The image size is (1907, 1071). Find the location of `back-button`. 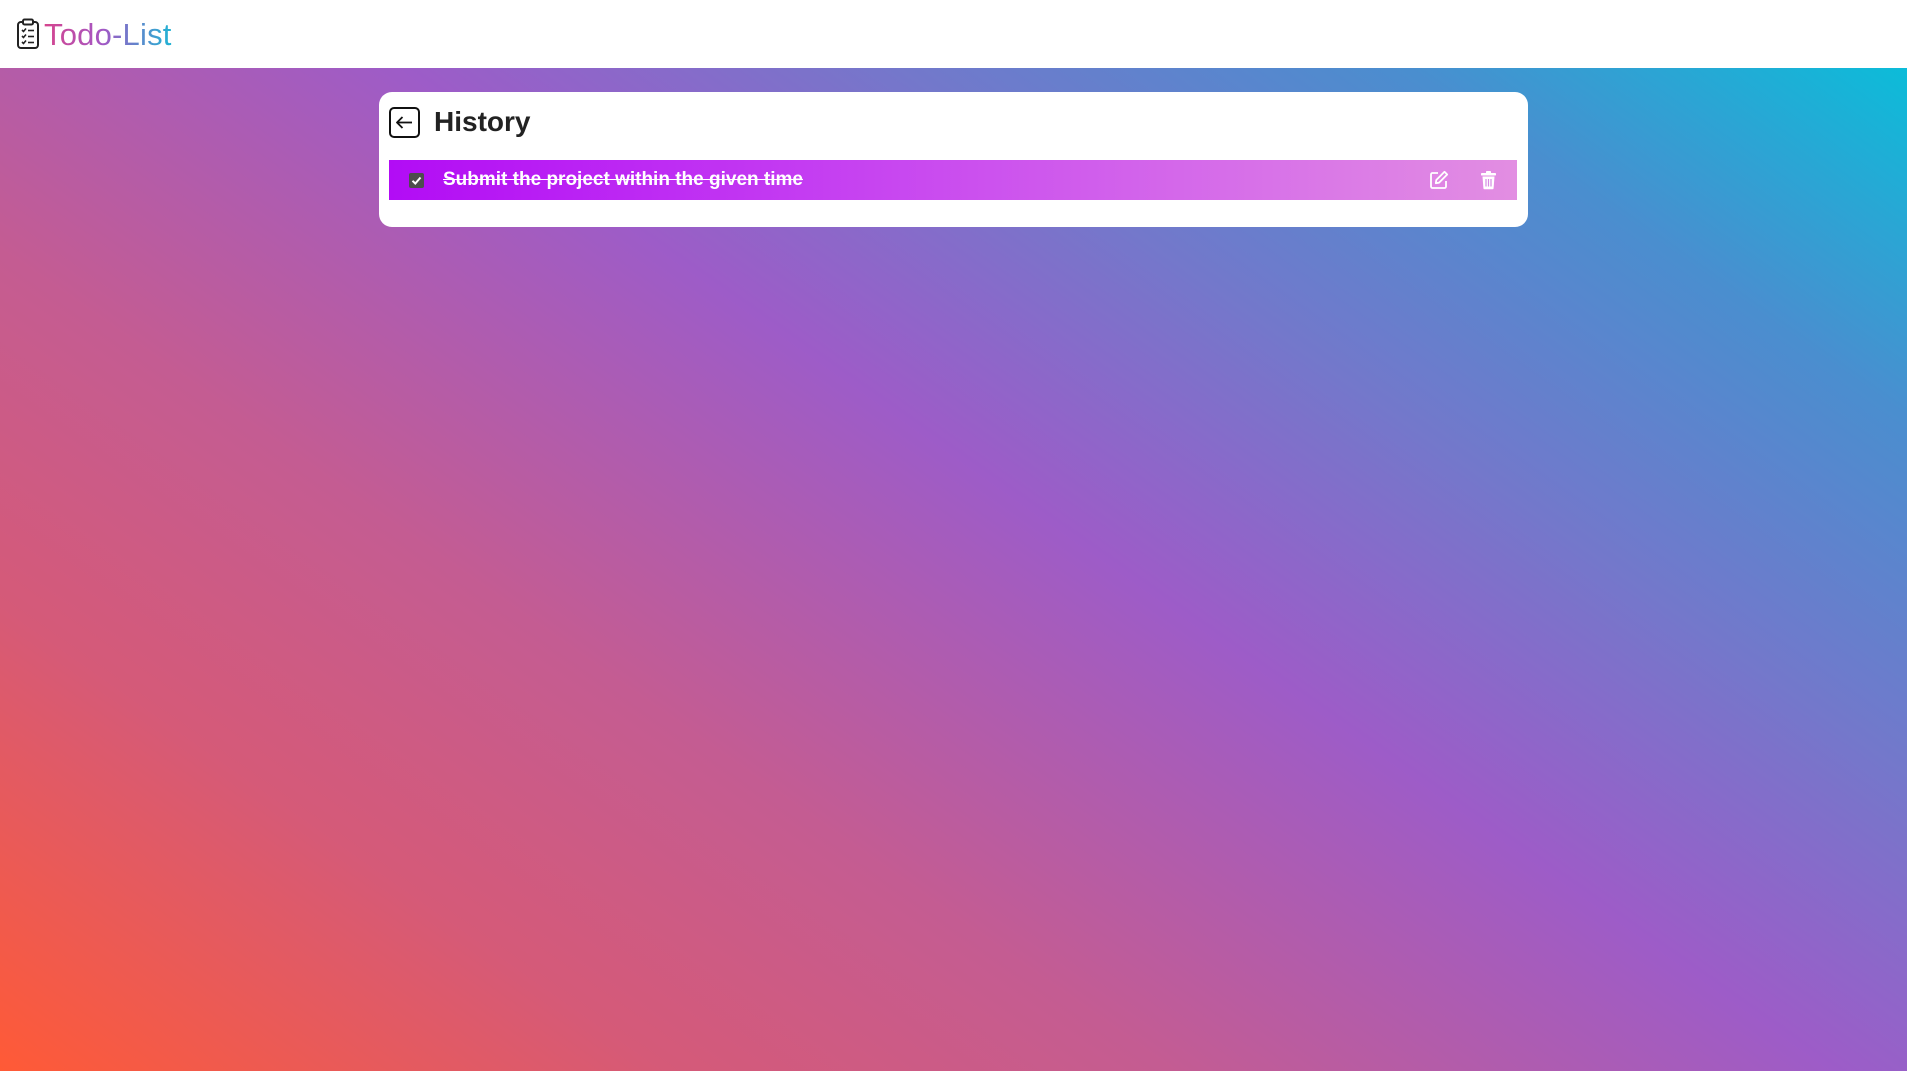

back-button is located at coordinates (404, 122).